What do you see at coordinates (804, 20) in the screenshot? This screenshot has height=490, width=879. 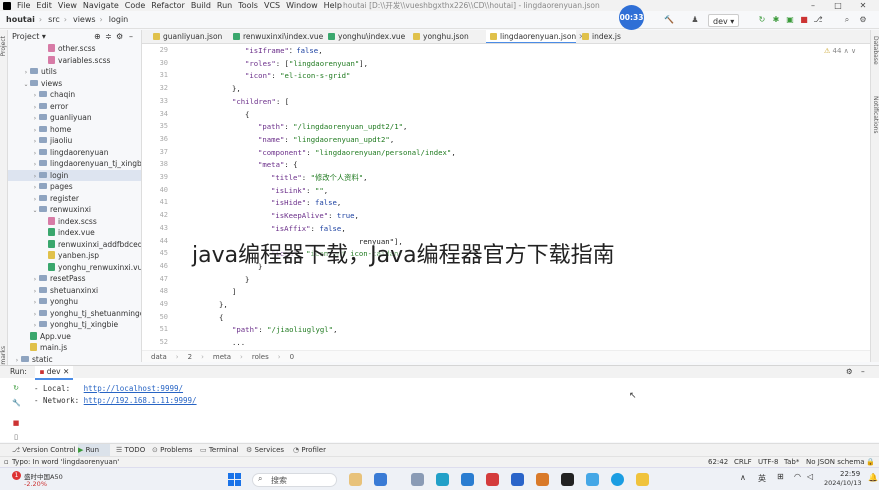 I see `stop-icon: ■` at bounding box center [804, 20].